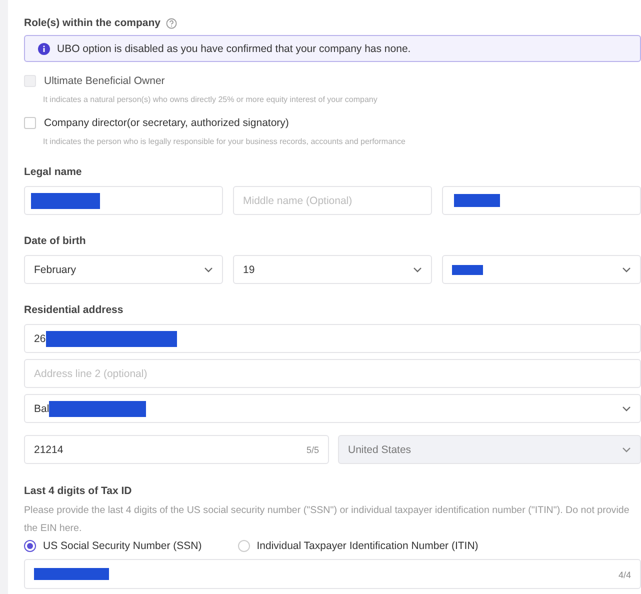 The width and height of the screenshot is (641, 594). What do you see at coordinates (624, 575) in the screenshot?
I see `character-counter: 4/4` at bounding box center [624, 575].